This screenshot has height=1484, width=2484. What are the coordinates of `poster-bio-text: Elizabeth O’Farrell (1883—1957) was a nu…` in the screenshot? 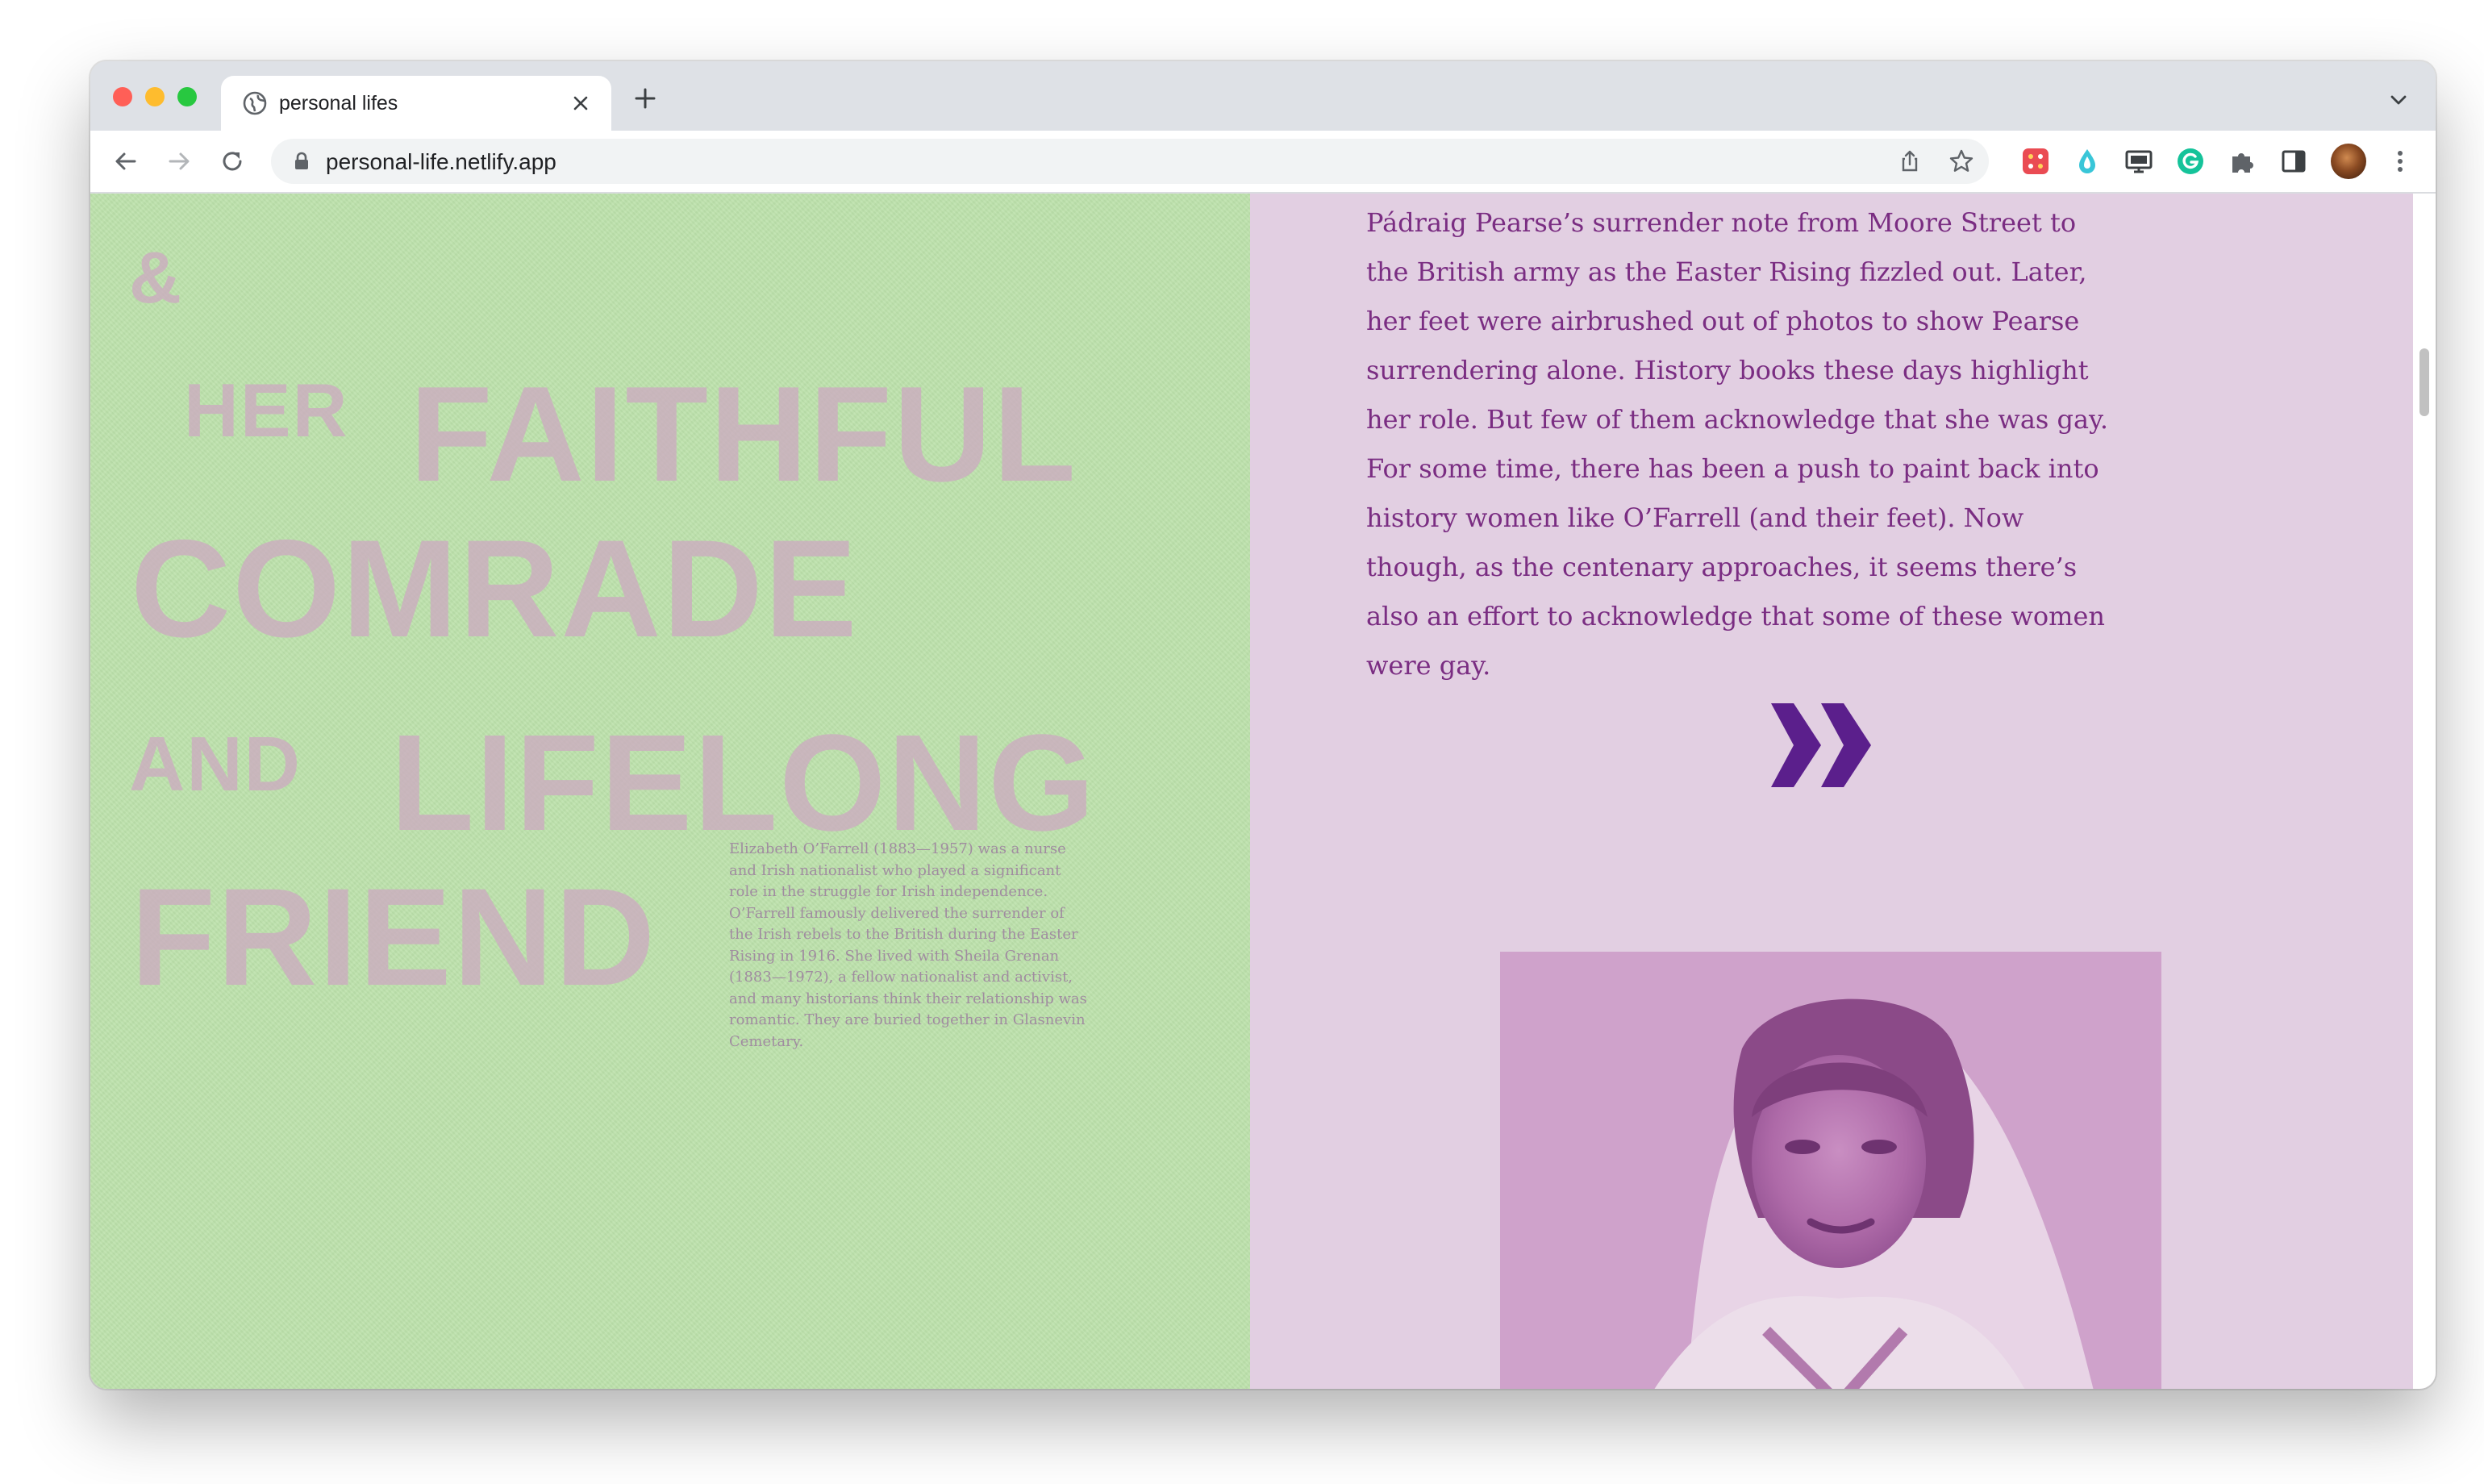 It's located at (908, 945).